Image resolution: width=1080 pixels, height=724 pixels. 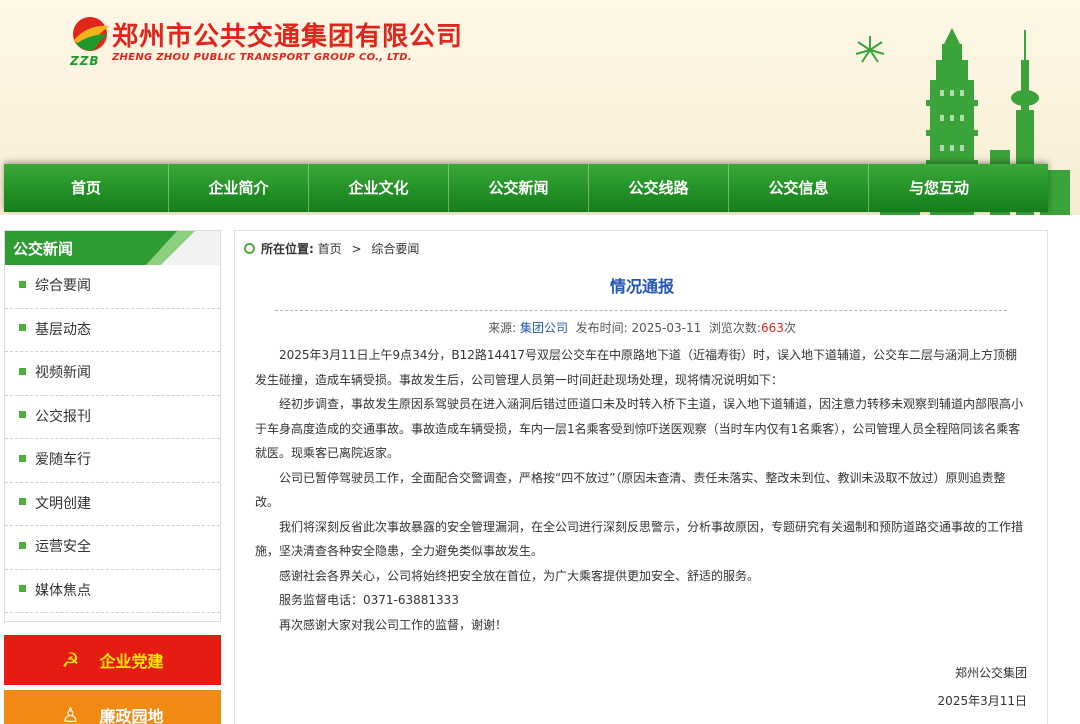 What do you see at coordinates (369, 600) in the screenshot?
I see `article-paragraph: 服务监督电话：0371-63881333` at bounding box center [369, 600].